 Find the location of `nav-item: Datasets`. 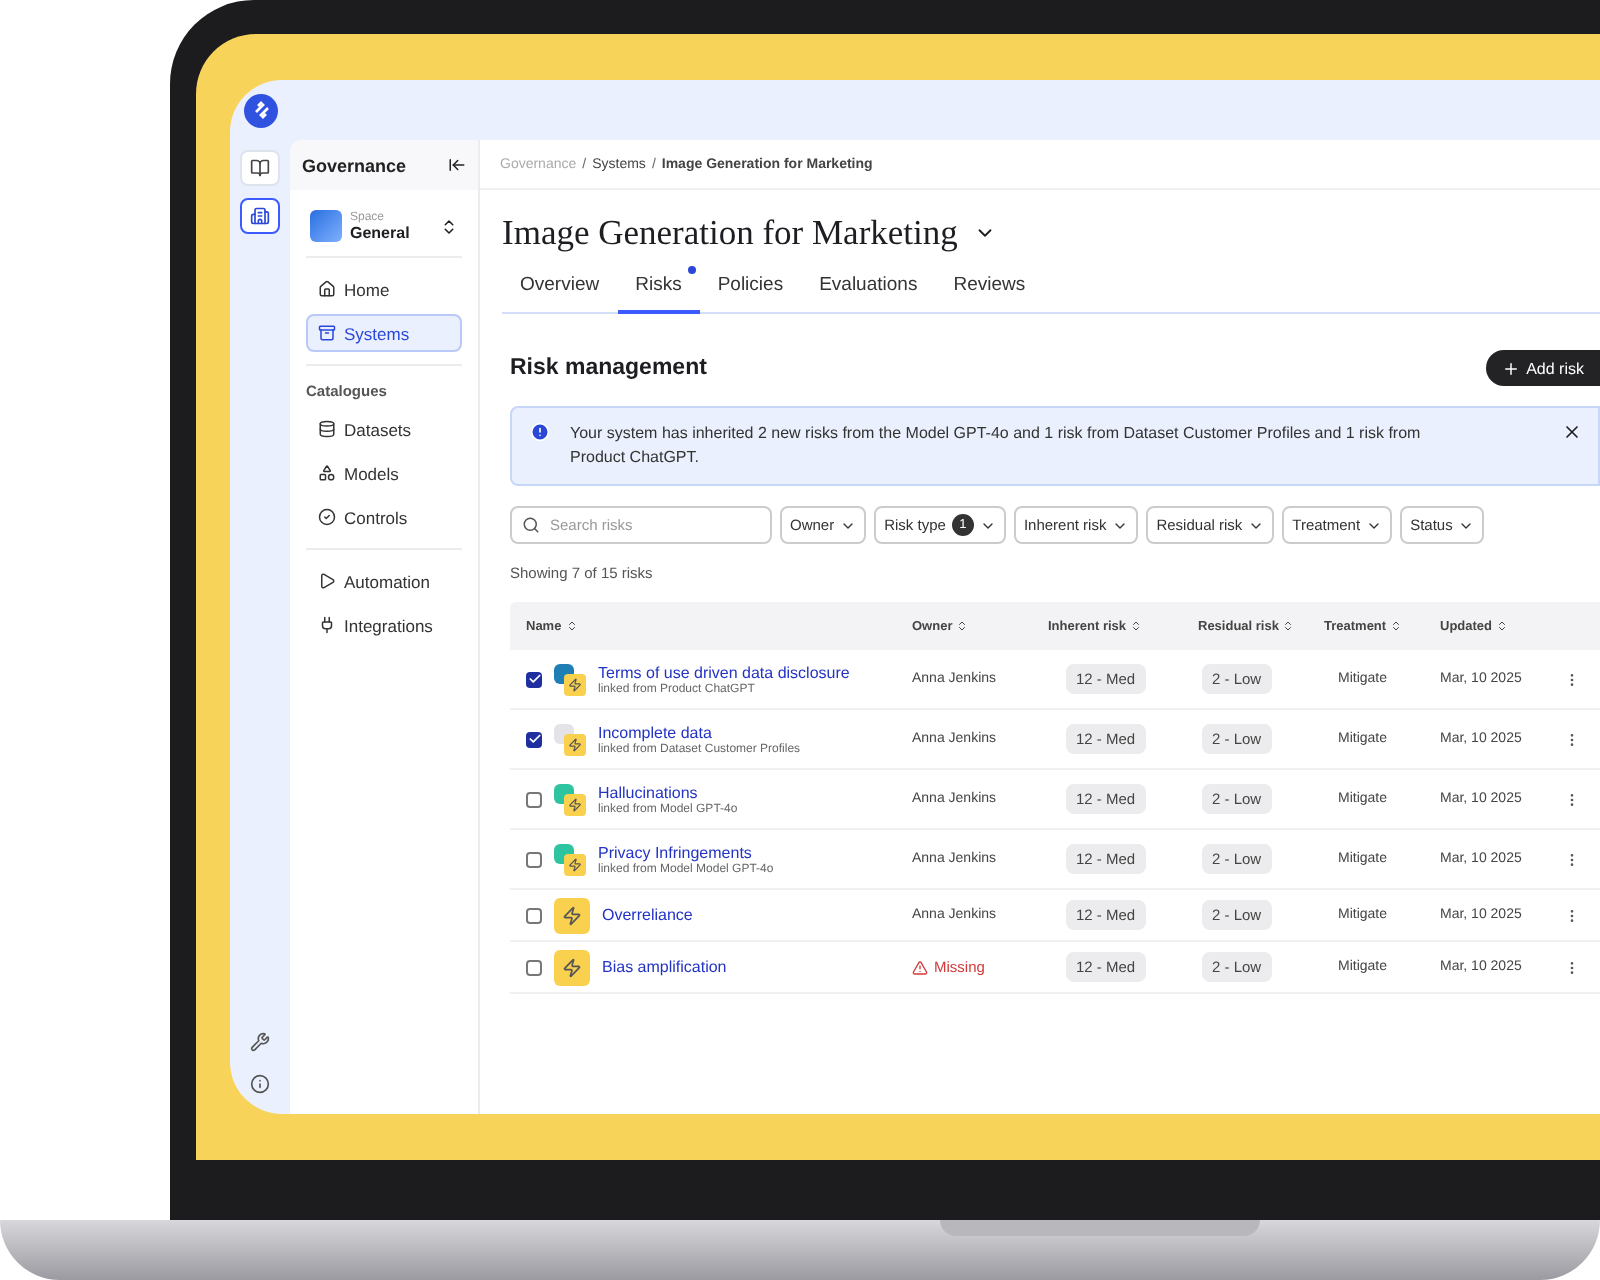

nav-item: Datasets is located at coordinates (384, 429).